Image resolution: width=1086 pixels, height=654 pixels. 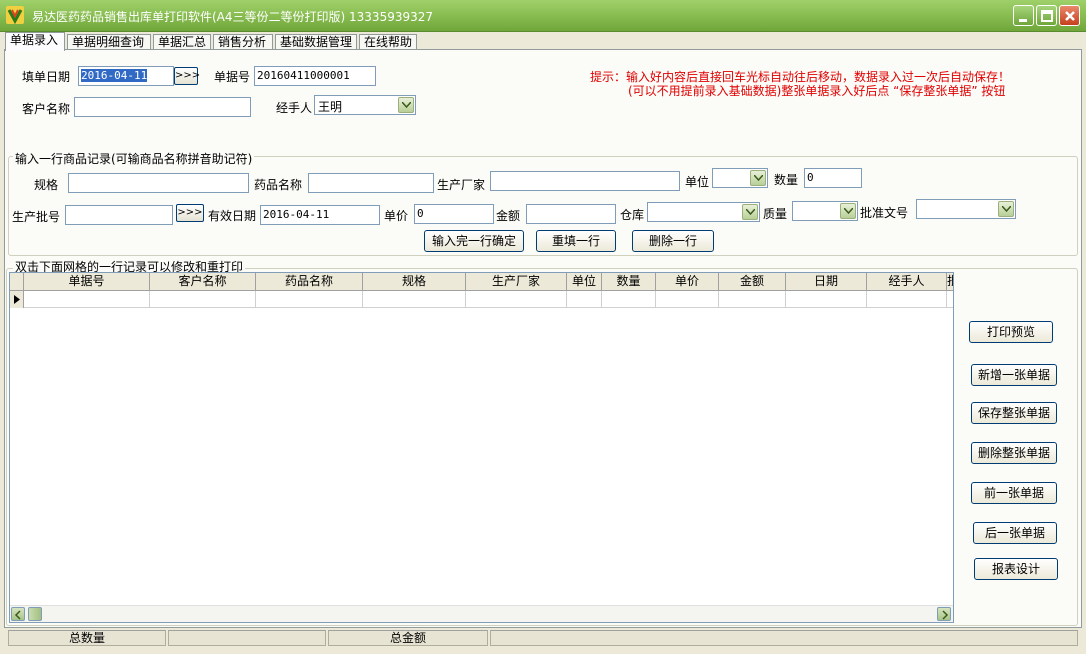 What do you see at coordinates (1069, 15) in the screenshot?
I see `close-icon` at bounding box center [1069, 15].